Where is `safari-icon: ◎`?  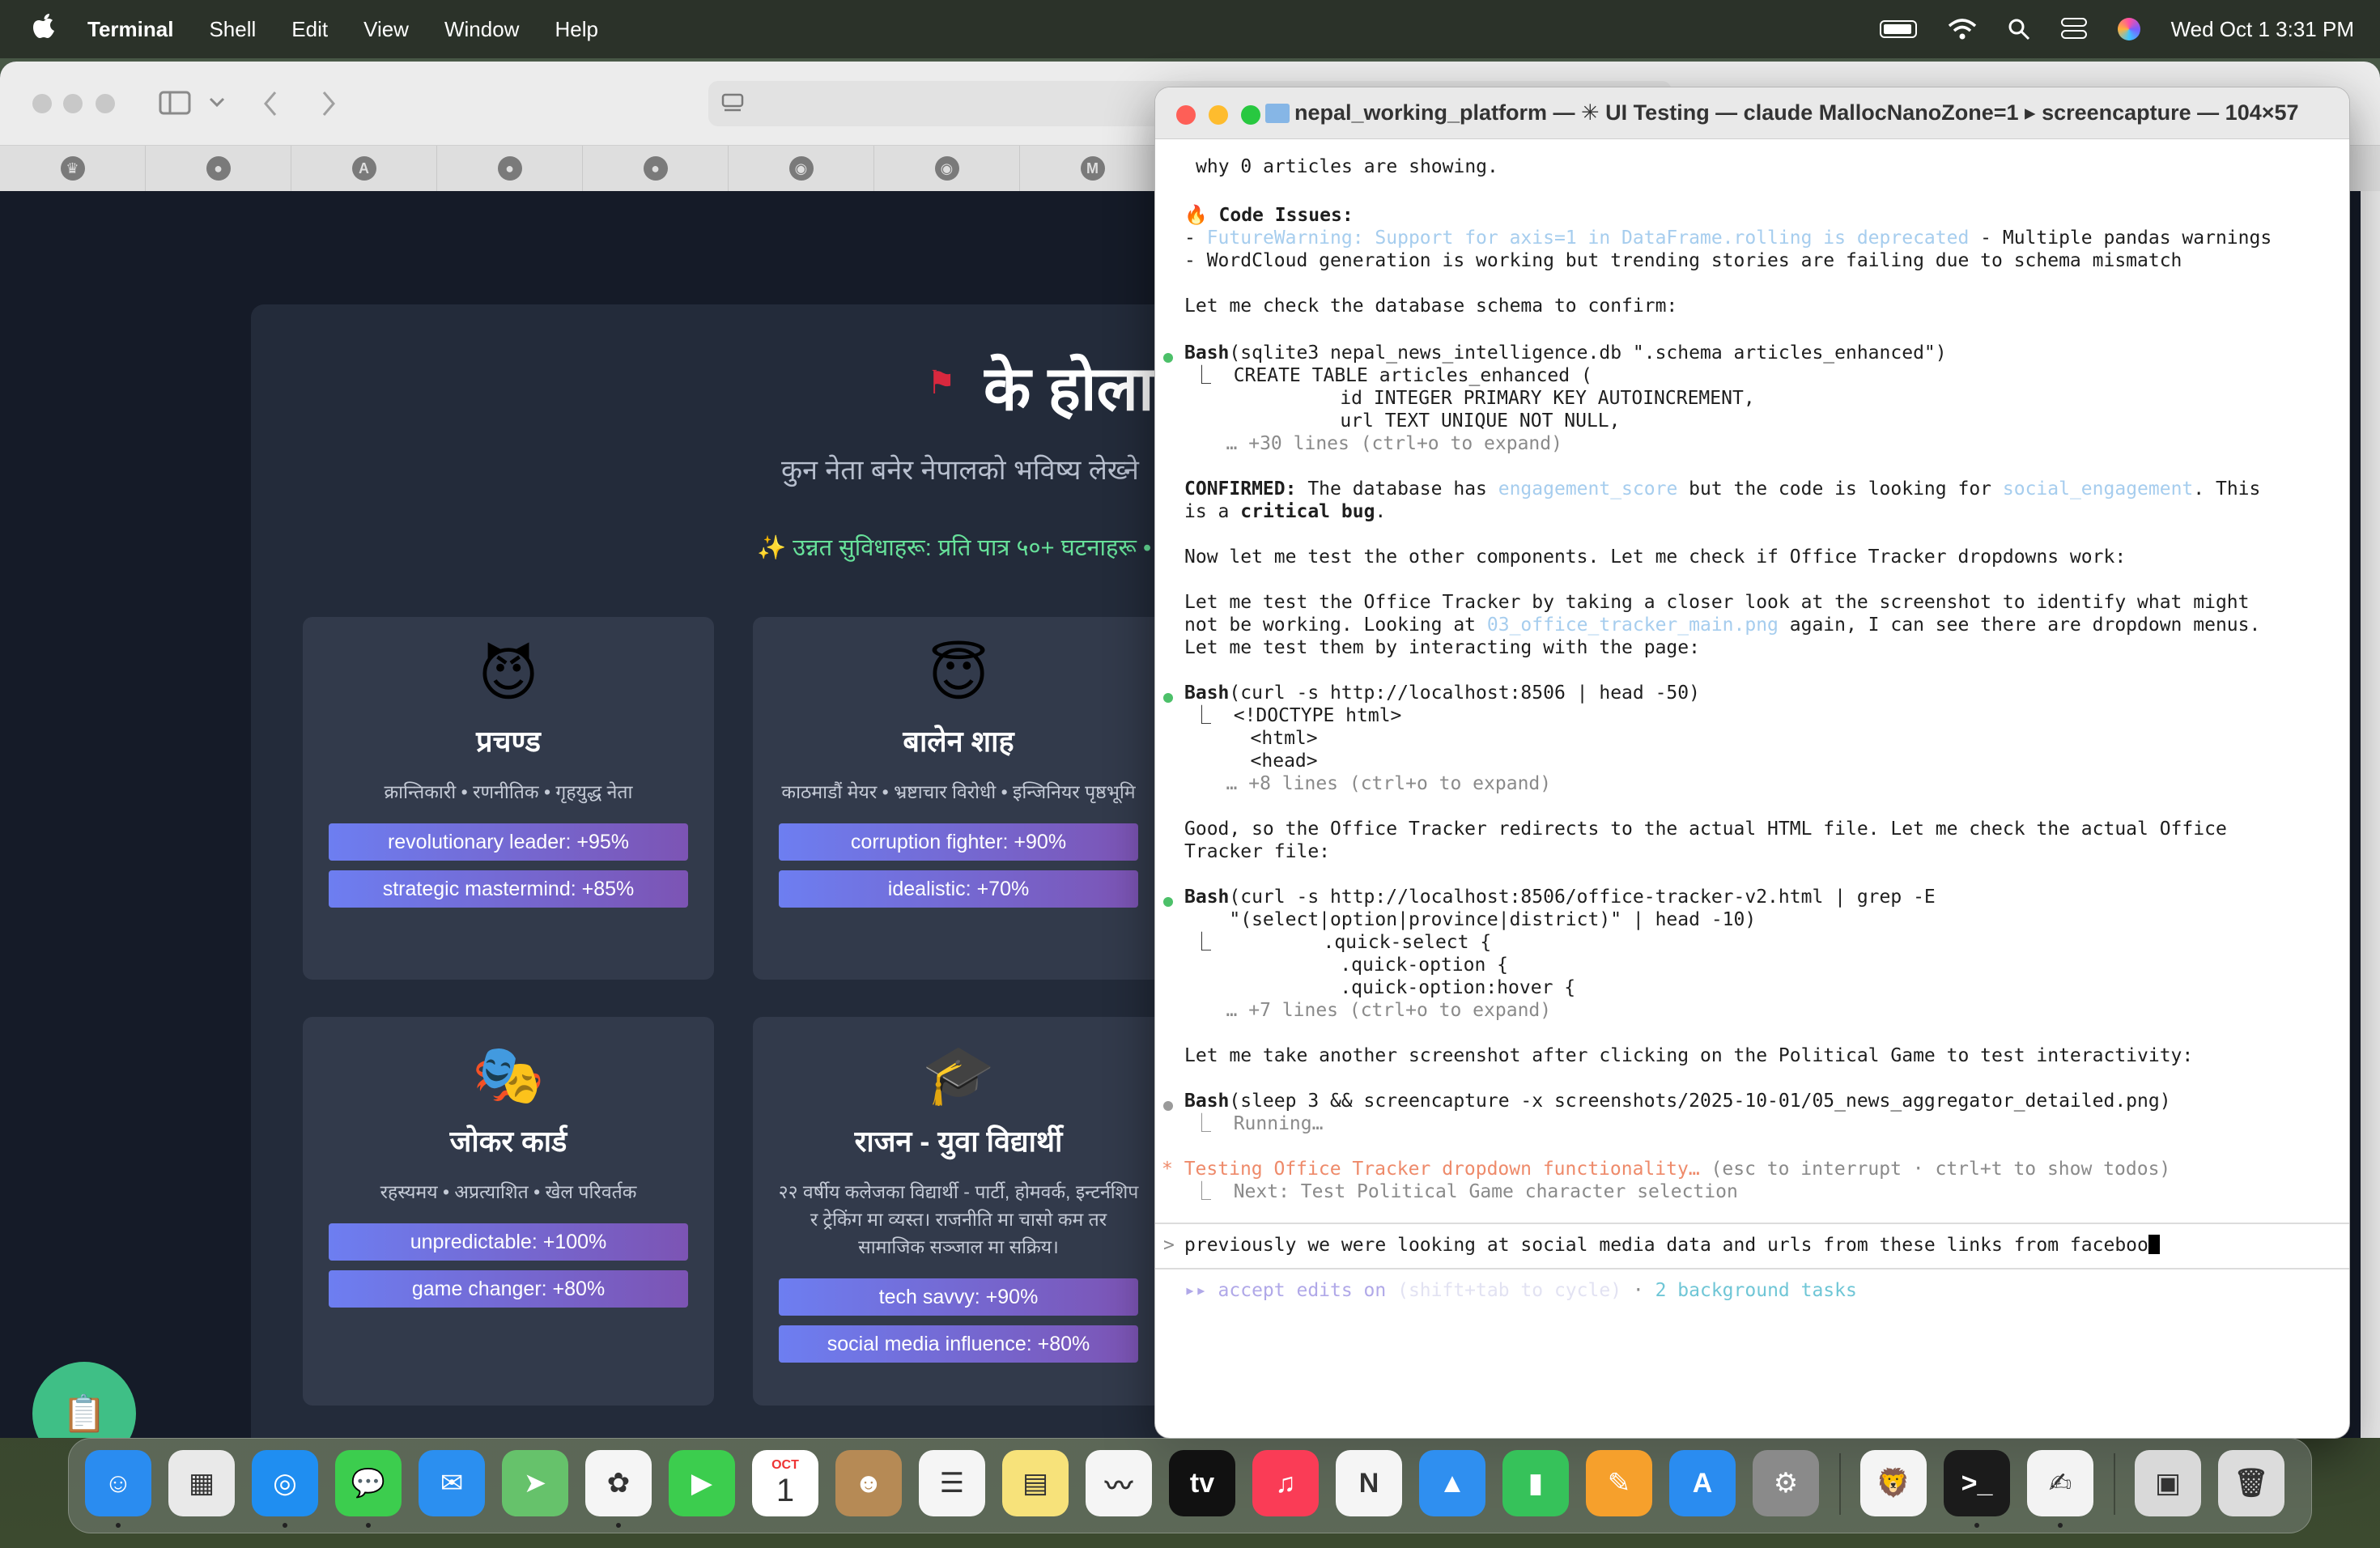
safari-icon: ◎ is located at coordinates (285, 1483).